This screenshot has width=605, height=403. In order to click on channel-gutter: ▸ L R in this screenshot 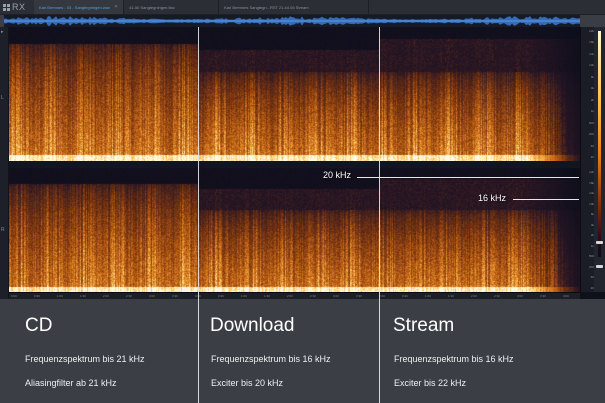, I will do `click(4, 163)`.